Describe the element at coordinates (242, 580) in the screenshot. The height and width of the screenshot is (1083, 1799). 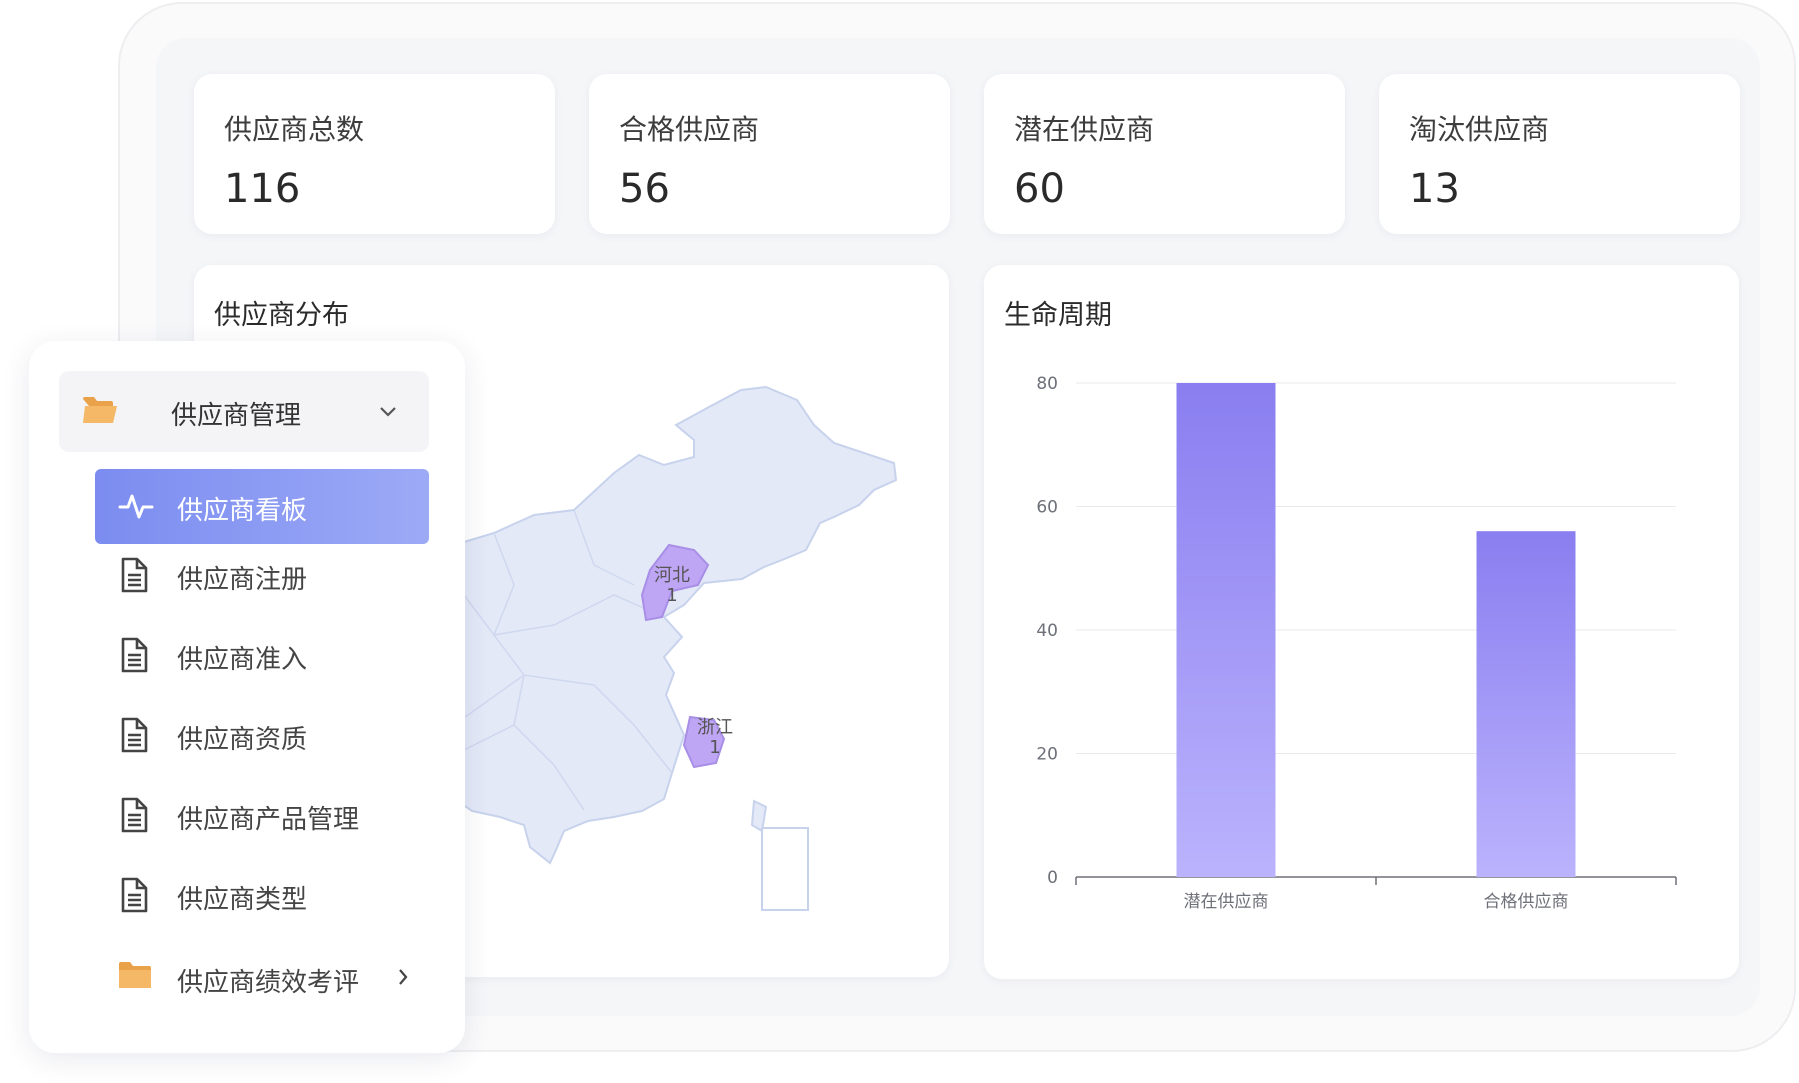
I see `sidebar-item-label: 供应商注册` at that location.